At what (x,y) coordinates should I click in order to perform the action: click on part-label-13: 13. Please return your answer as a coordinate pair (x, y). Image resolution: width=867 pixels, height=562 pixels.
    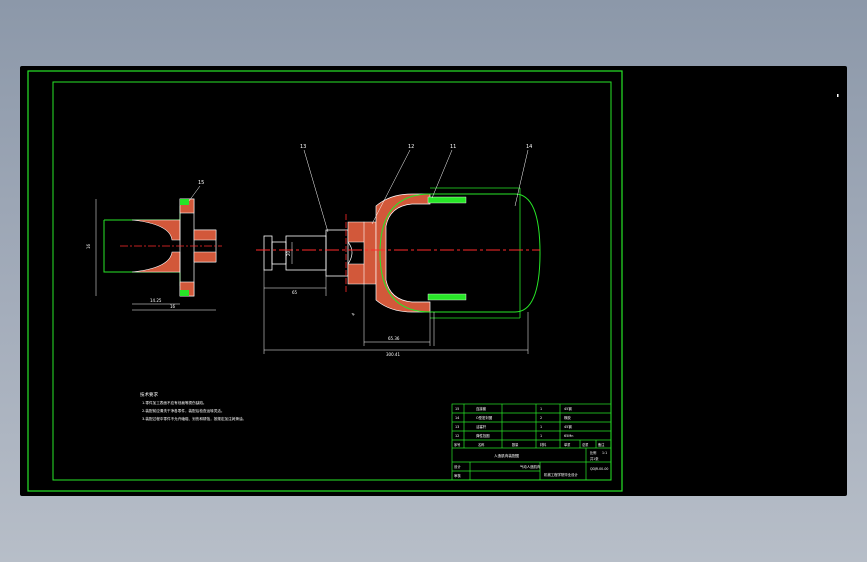
    Looking at the image, I should click on (303, 147).